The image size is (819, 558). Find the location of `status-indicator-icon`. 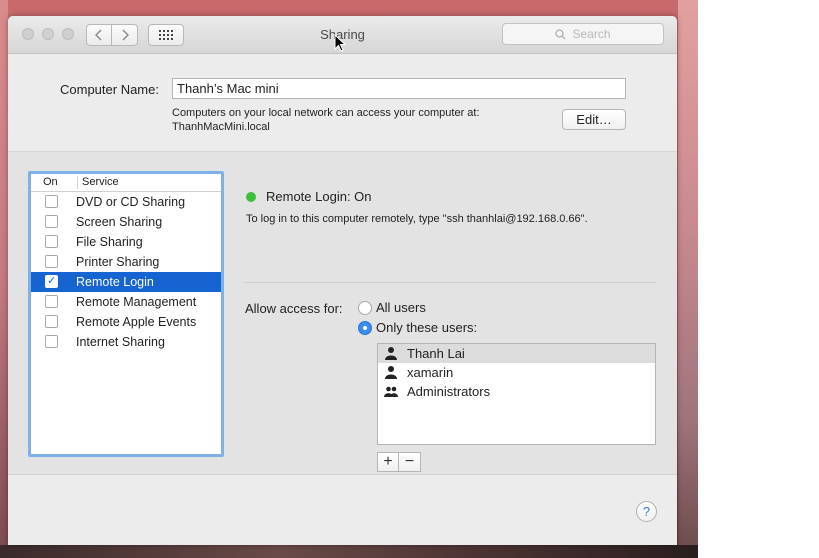

status-indicator-icon is located at coordinates (251, 197).